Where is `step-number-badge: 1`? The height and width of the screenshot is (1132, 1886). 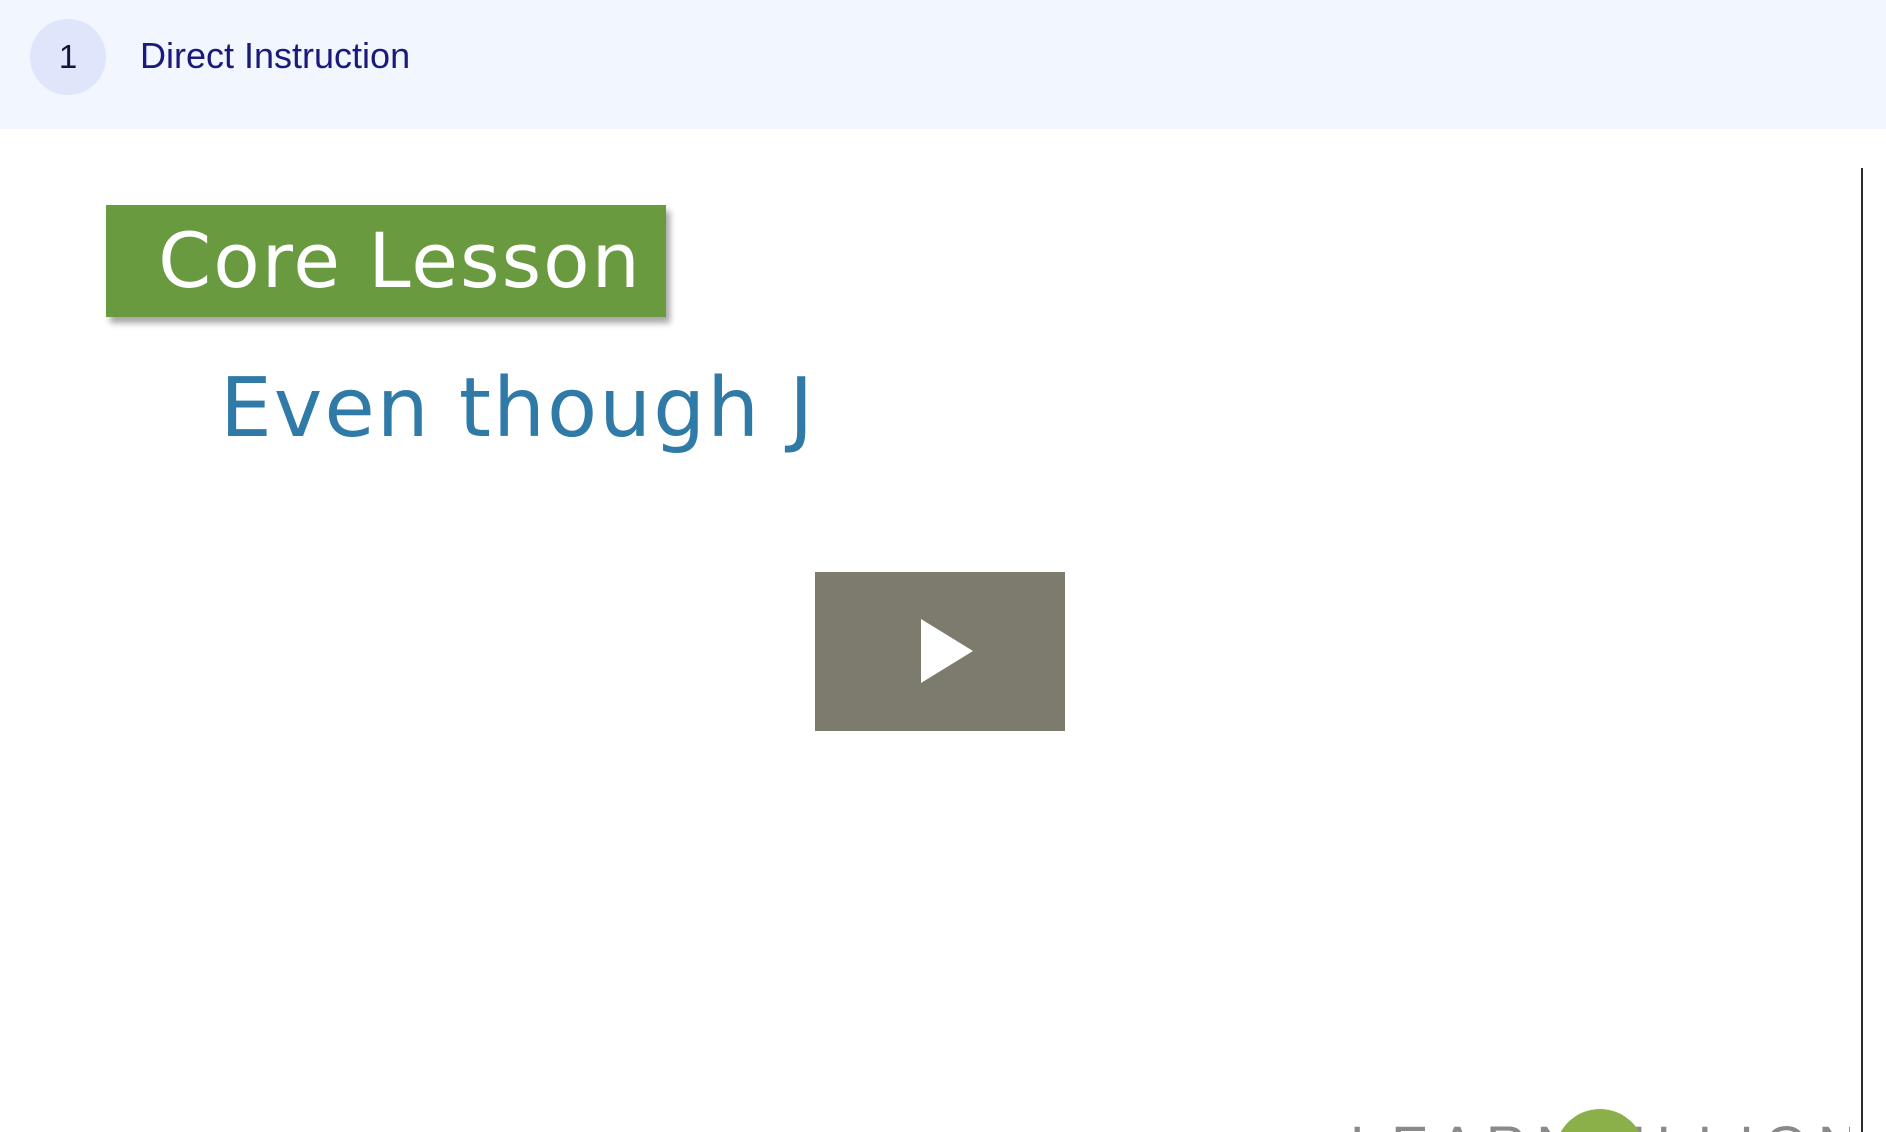 step-number-badge: 1 is located at coordinates (68, 57).